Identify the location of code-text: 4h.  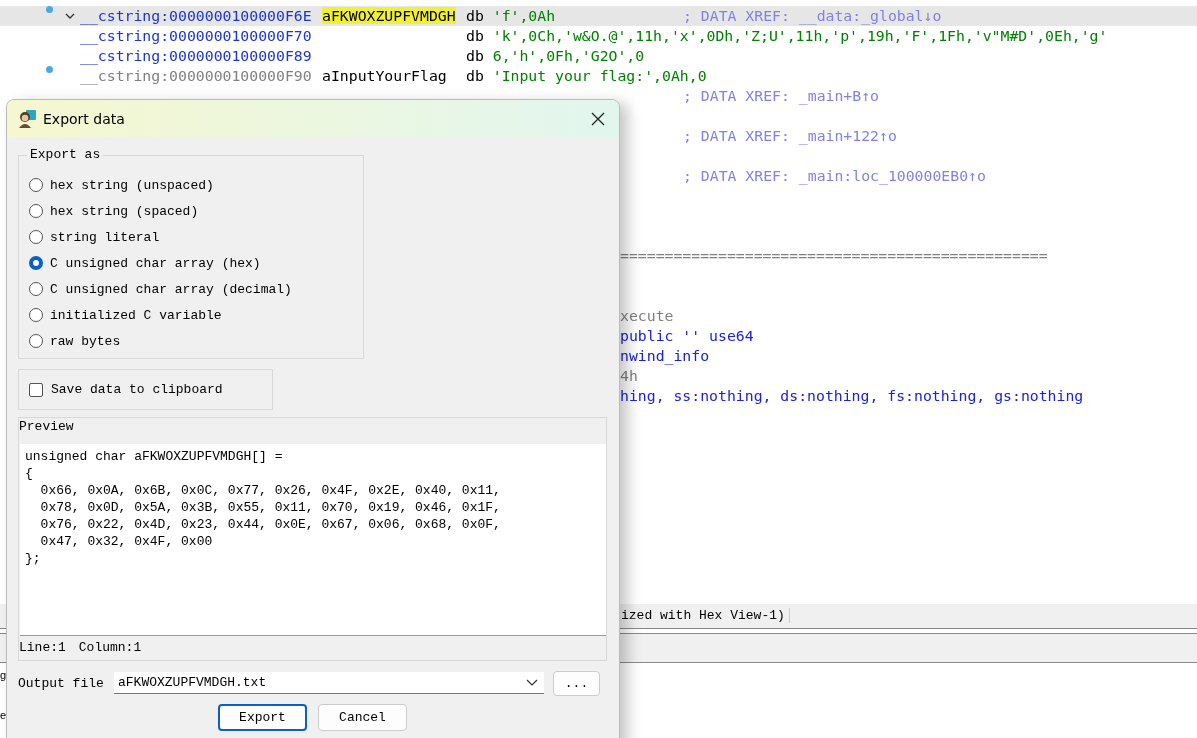
(629, 375).